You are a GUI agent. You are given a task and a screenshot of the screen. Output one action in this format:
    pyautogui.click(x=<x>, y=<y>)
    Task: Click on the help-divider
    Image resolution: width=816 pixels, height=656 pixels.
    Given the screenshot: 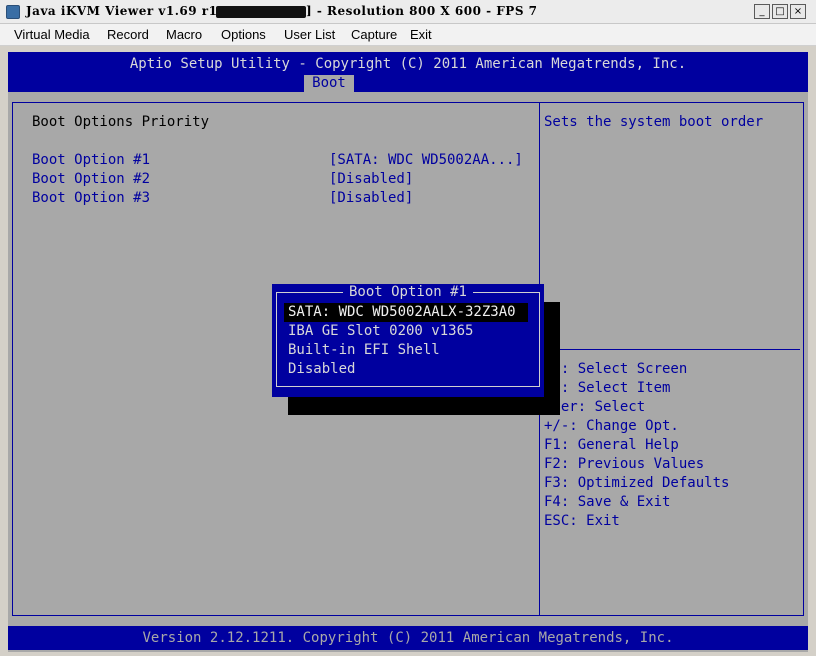 What is the action you would take?
    pyautogui.click(x=670, y=349)
    